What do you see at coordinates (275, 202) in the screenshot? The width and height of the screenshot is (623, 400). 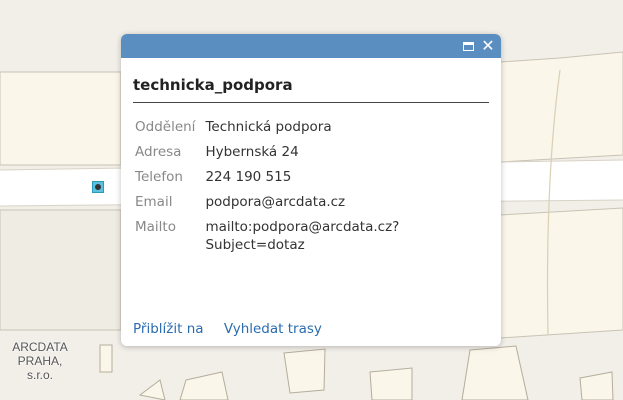 I see `field-value: podpora@arcdata.cz` at bounding box center [275, 202].